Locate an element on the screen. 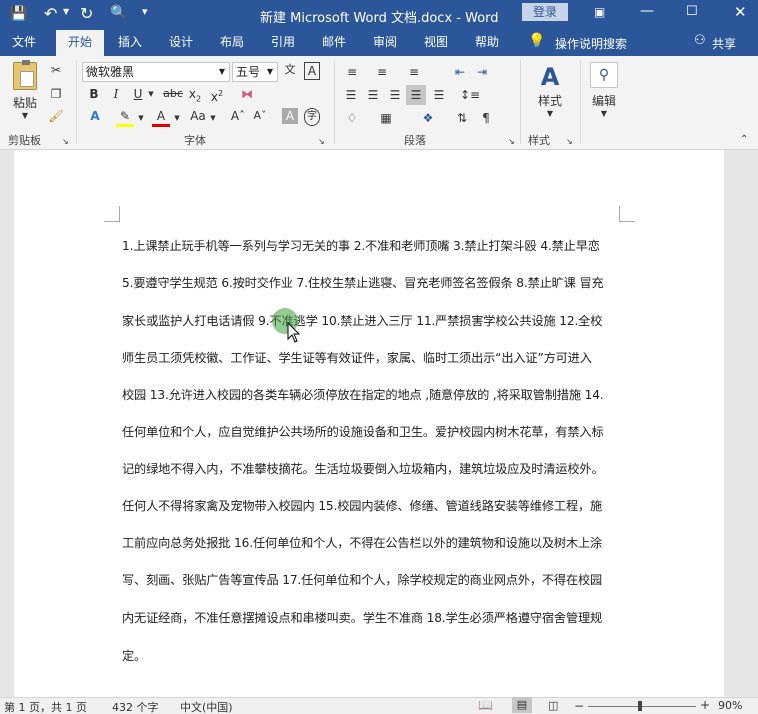 This screenshot has width=758, height=714. decrease-indent-icon: ⇤ is located at coordinates (460, 72).